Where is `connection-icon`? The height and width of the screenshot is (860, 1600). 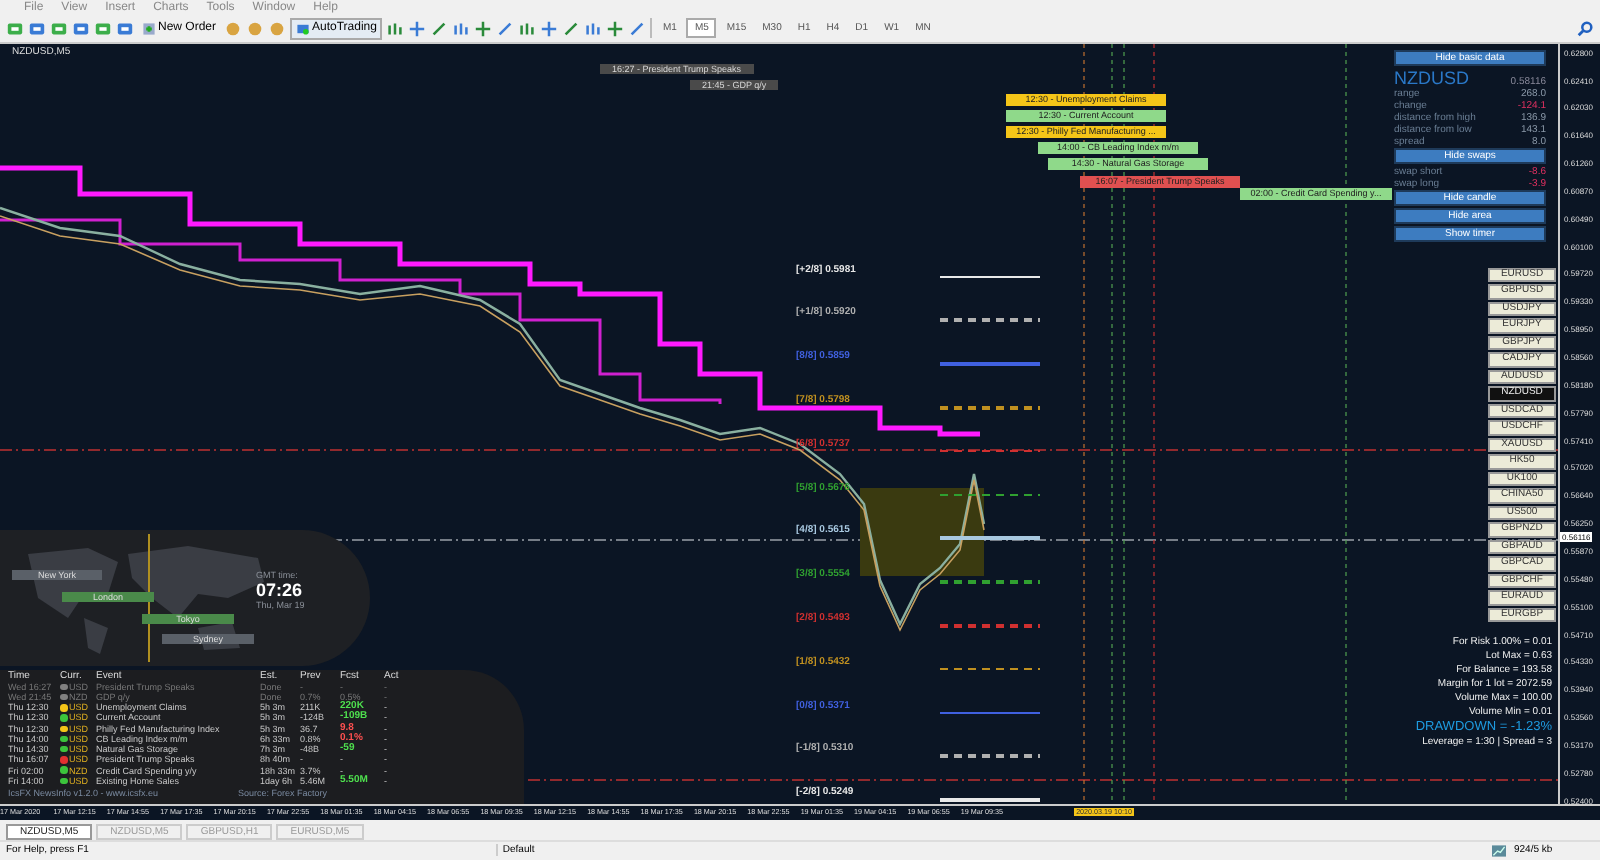 connection-icon is located at coordinates (1499, 850).